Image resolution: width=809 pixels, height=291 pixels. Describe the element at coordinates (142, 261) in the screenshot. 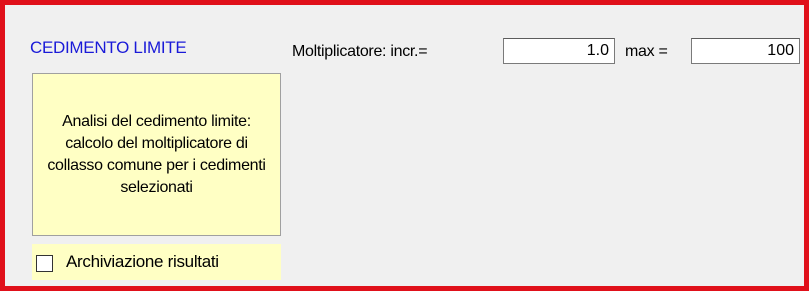

I see `archive-checkbox-label: Archiviazione risultati` at that location.